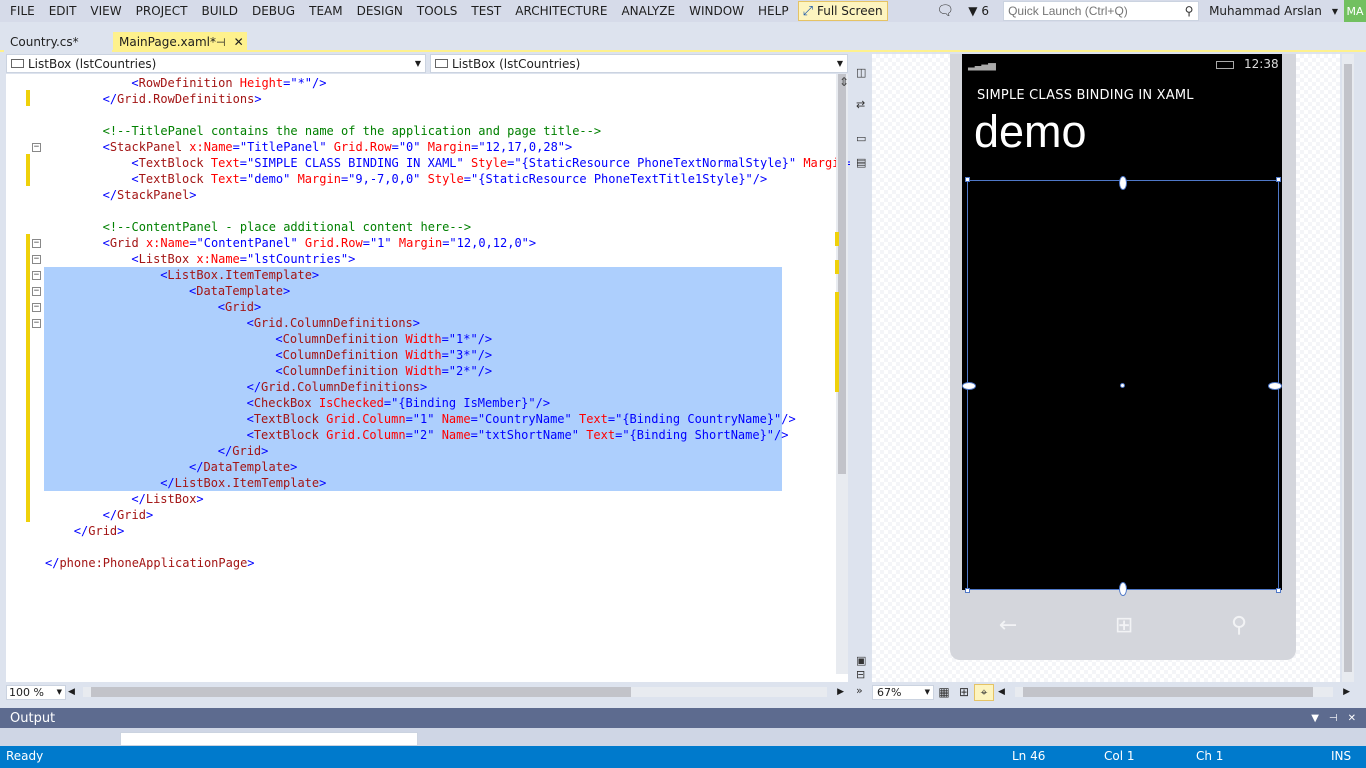 The width and height of the screenshot is (1366, 768). What do you see at coordinates (36, 692) in the screenshot?
I see `editor-zoom-select: 100 % ▼` at bounding box center [36, 692].